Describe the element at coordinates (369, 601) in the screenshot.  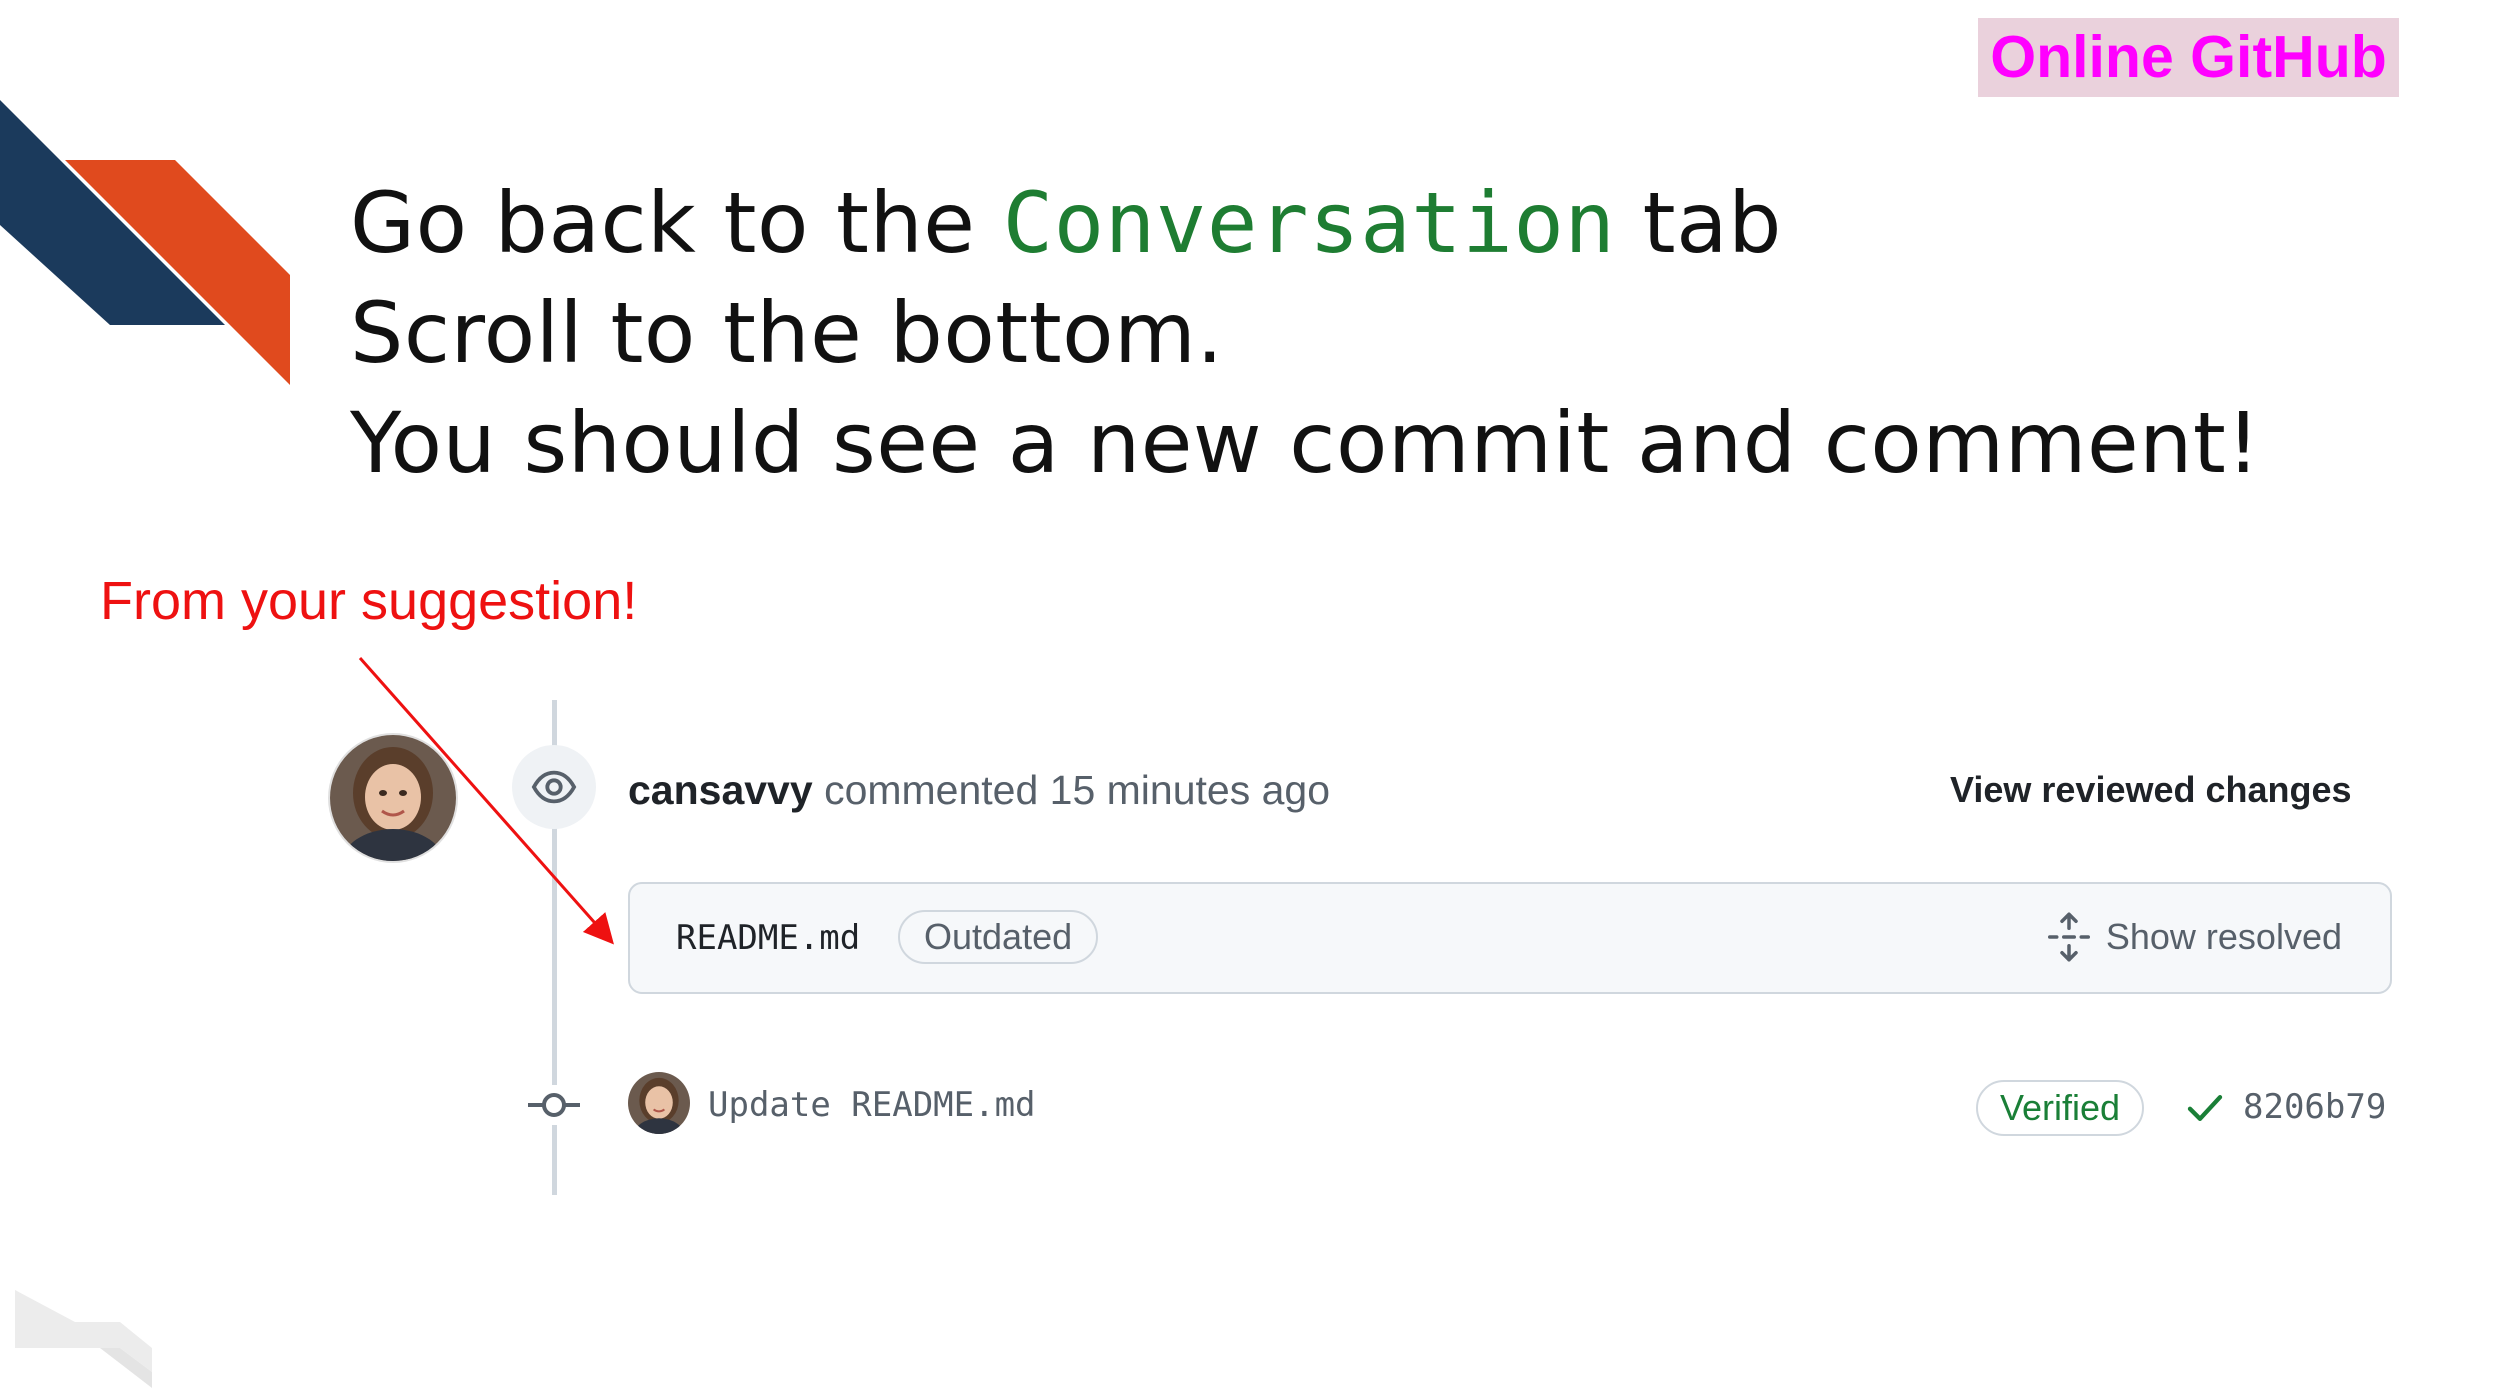
I see `annotation-text: From your suggestion!` at that location.